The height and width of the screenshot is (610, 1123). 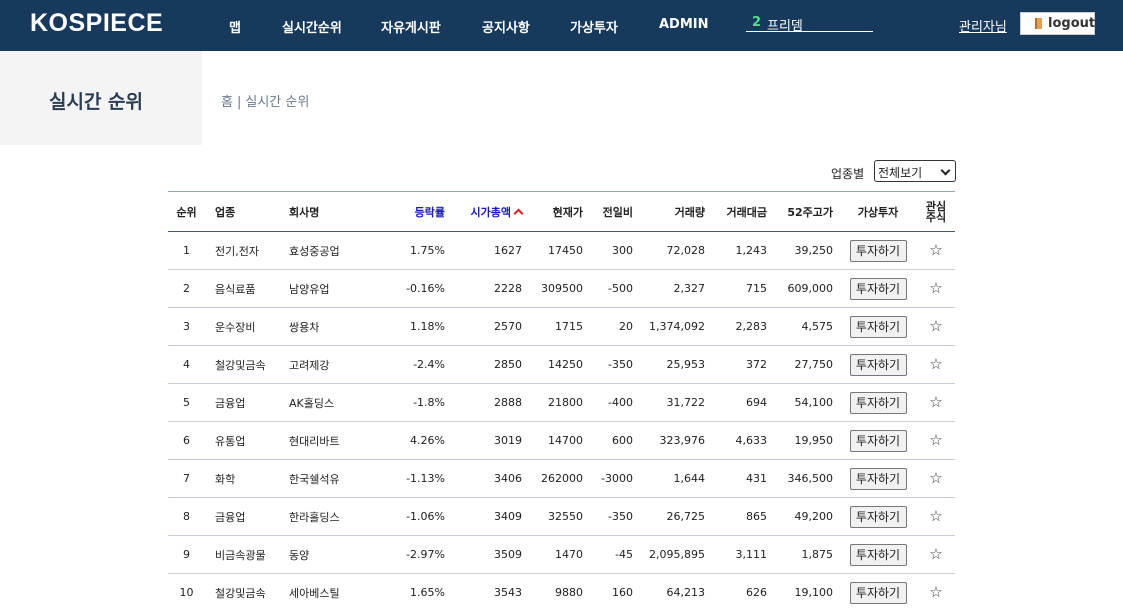 What do you see at coordinates (339, 288) in the screenshot?
I see `cell-company: 남양유업` at bounding box center [339, 288].